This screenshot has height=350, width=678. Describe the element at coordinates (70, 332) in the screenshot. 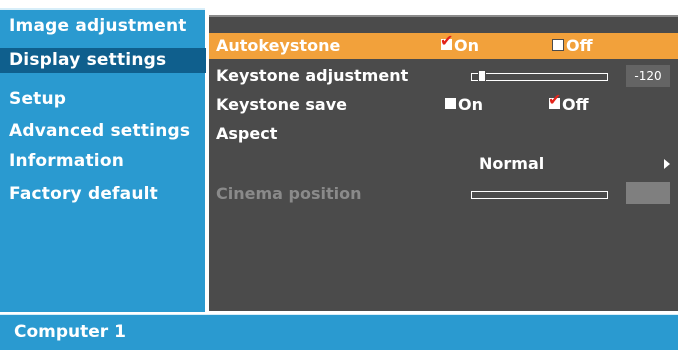

I see `input-source-label: Computer 1` at that location.